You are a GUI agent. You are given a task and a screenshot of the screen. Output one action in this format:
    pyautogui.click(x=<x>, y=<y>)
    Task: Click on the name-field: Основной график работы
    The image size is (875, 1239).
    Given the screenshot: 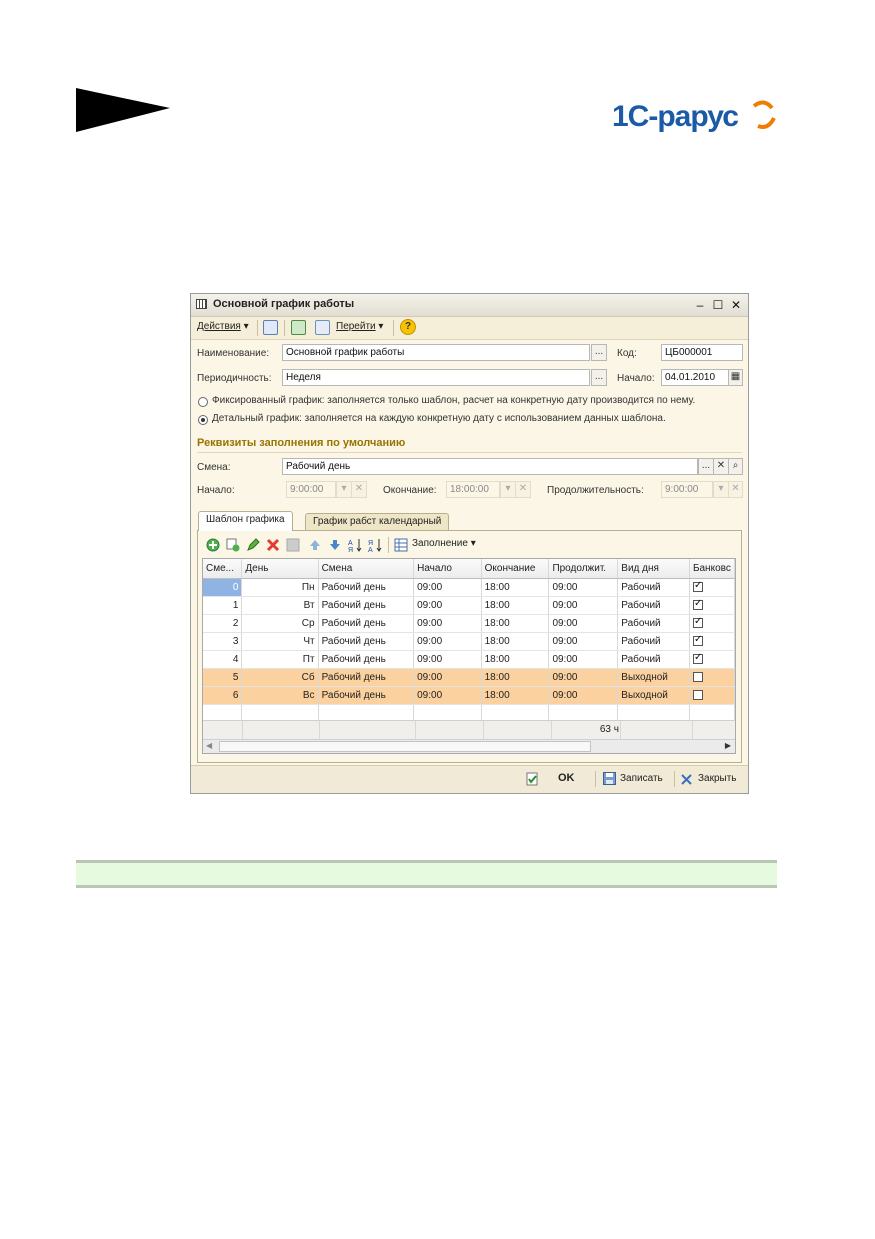 What is the action you would take?
    pyautogui.click(x=436, y=352)
    